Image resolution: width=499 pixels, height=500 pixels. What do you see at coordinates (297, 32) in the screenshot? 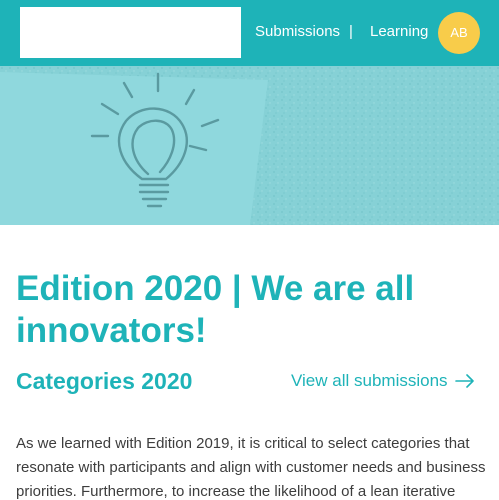
I see `nav-submissions-link: Submissions` at bounding box center [297, 32].